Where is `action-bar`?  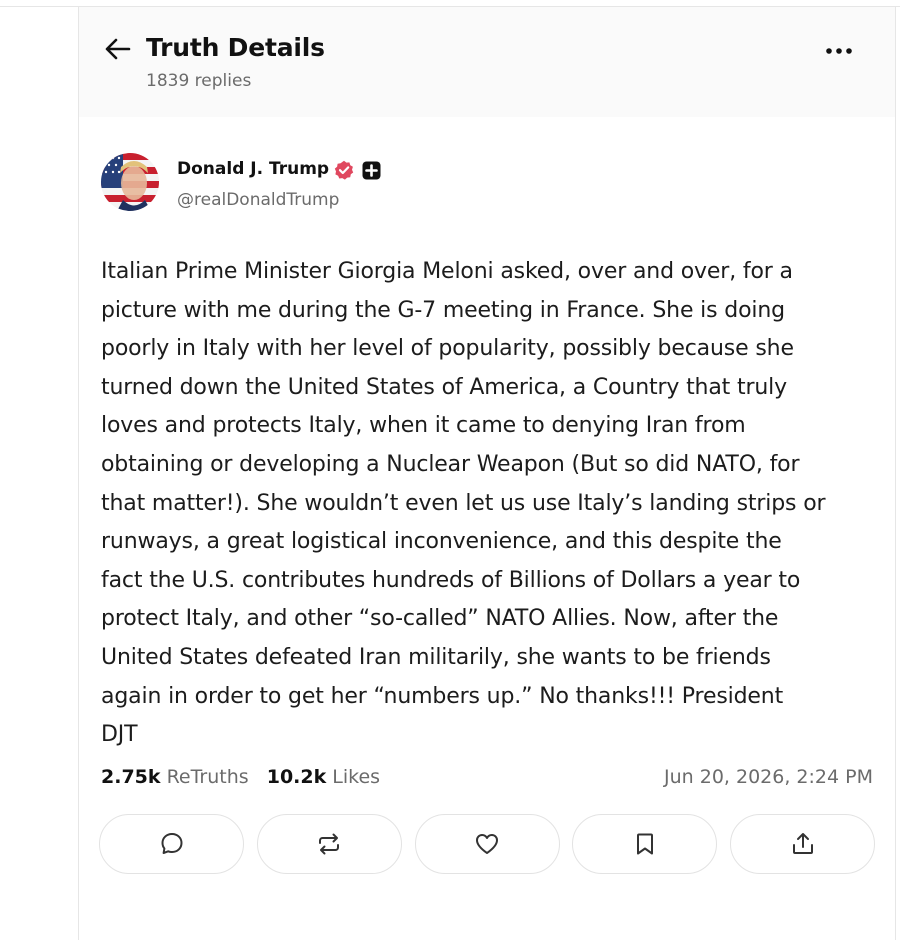 action-bar is located at coordinates (487, 845).